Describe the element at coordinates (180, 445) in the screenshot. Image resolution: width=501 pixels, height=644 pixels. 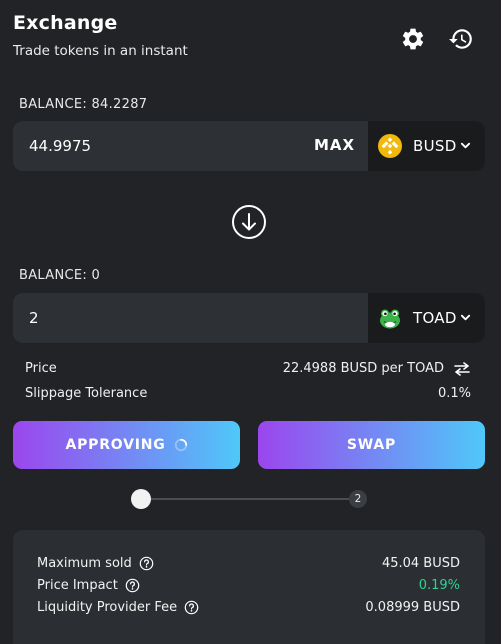
I see `spinner-icon` at that location.